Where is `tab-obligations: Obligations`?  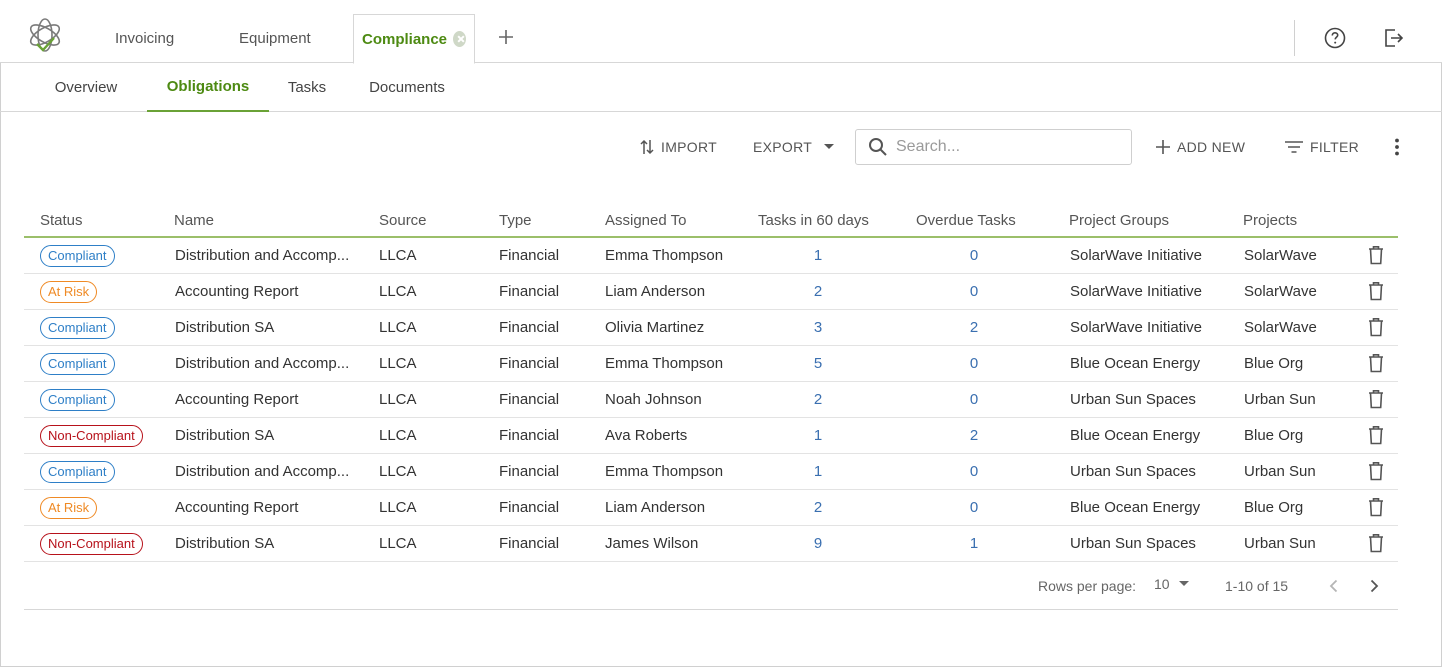
tab-obligations: Obligations is located at coordinates (208, 87).